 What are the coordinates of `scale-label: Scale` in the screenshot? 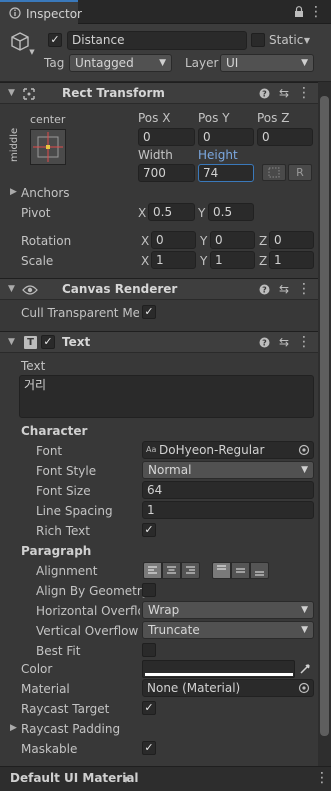 It's located at (37, 261).